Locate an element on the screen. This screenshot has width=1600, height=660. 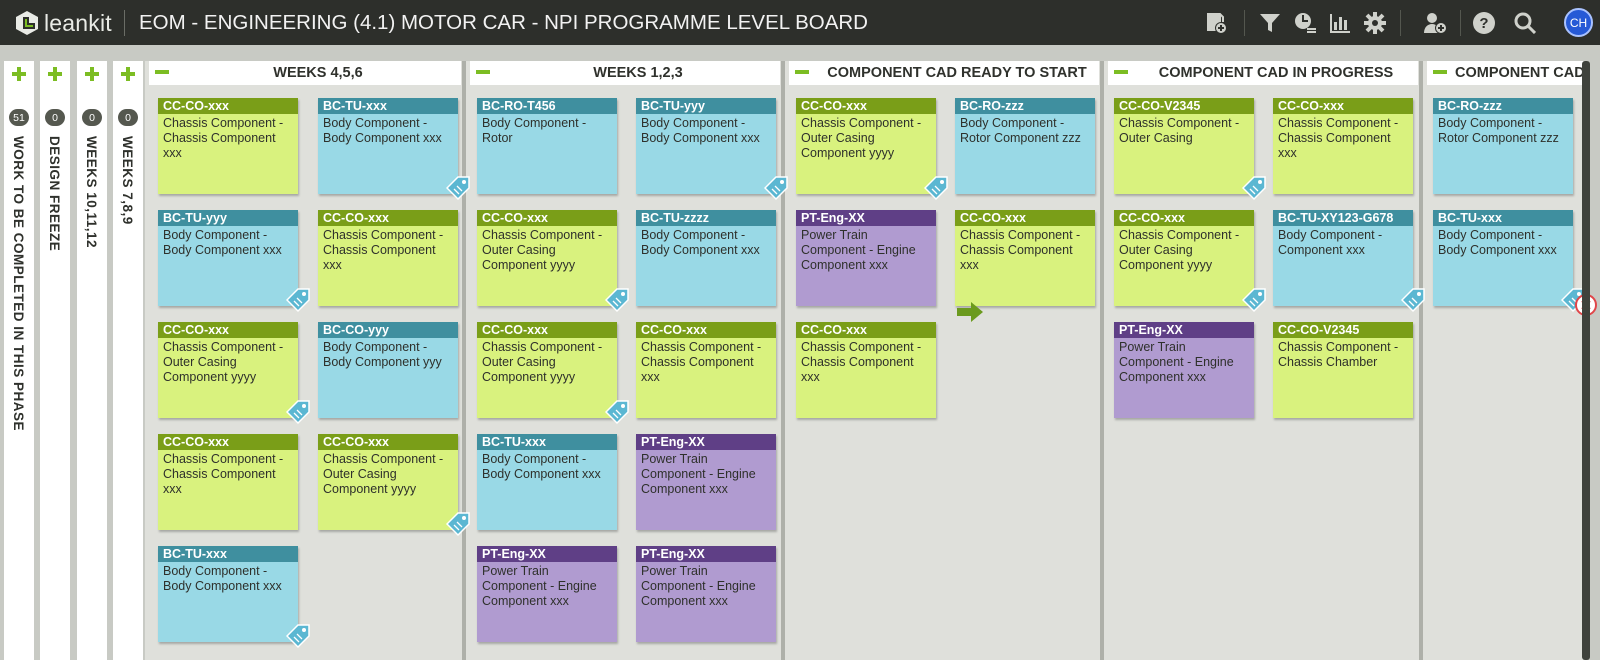
card-count-badge: 51 is located at coordinates (19, 117).